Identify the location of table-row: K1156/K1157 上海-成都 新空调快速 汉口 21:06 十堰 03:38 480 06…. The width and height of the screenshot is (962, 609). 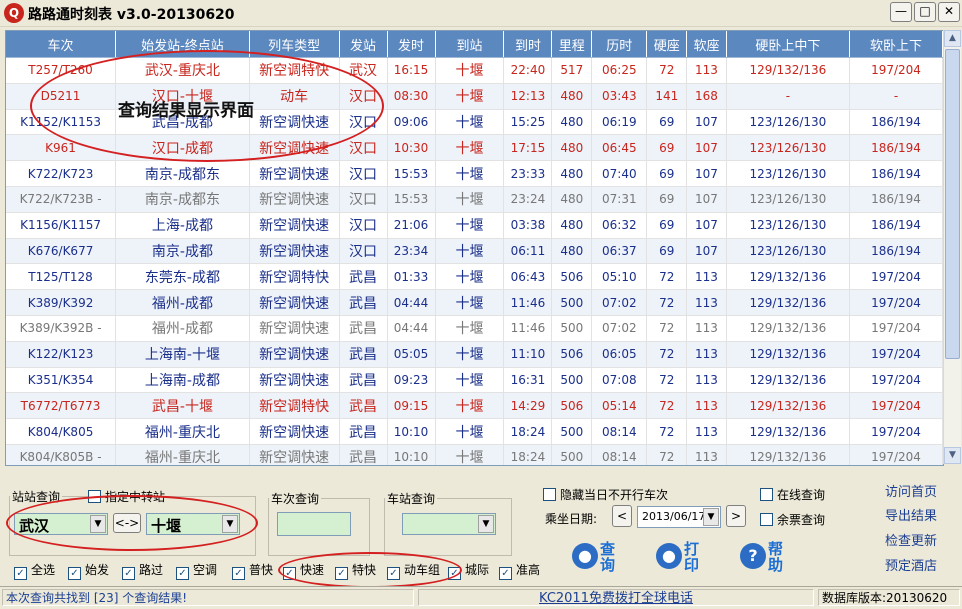
(474, 225).